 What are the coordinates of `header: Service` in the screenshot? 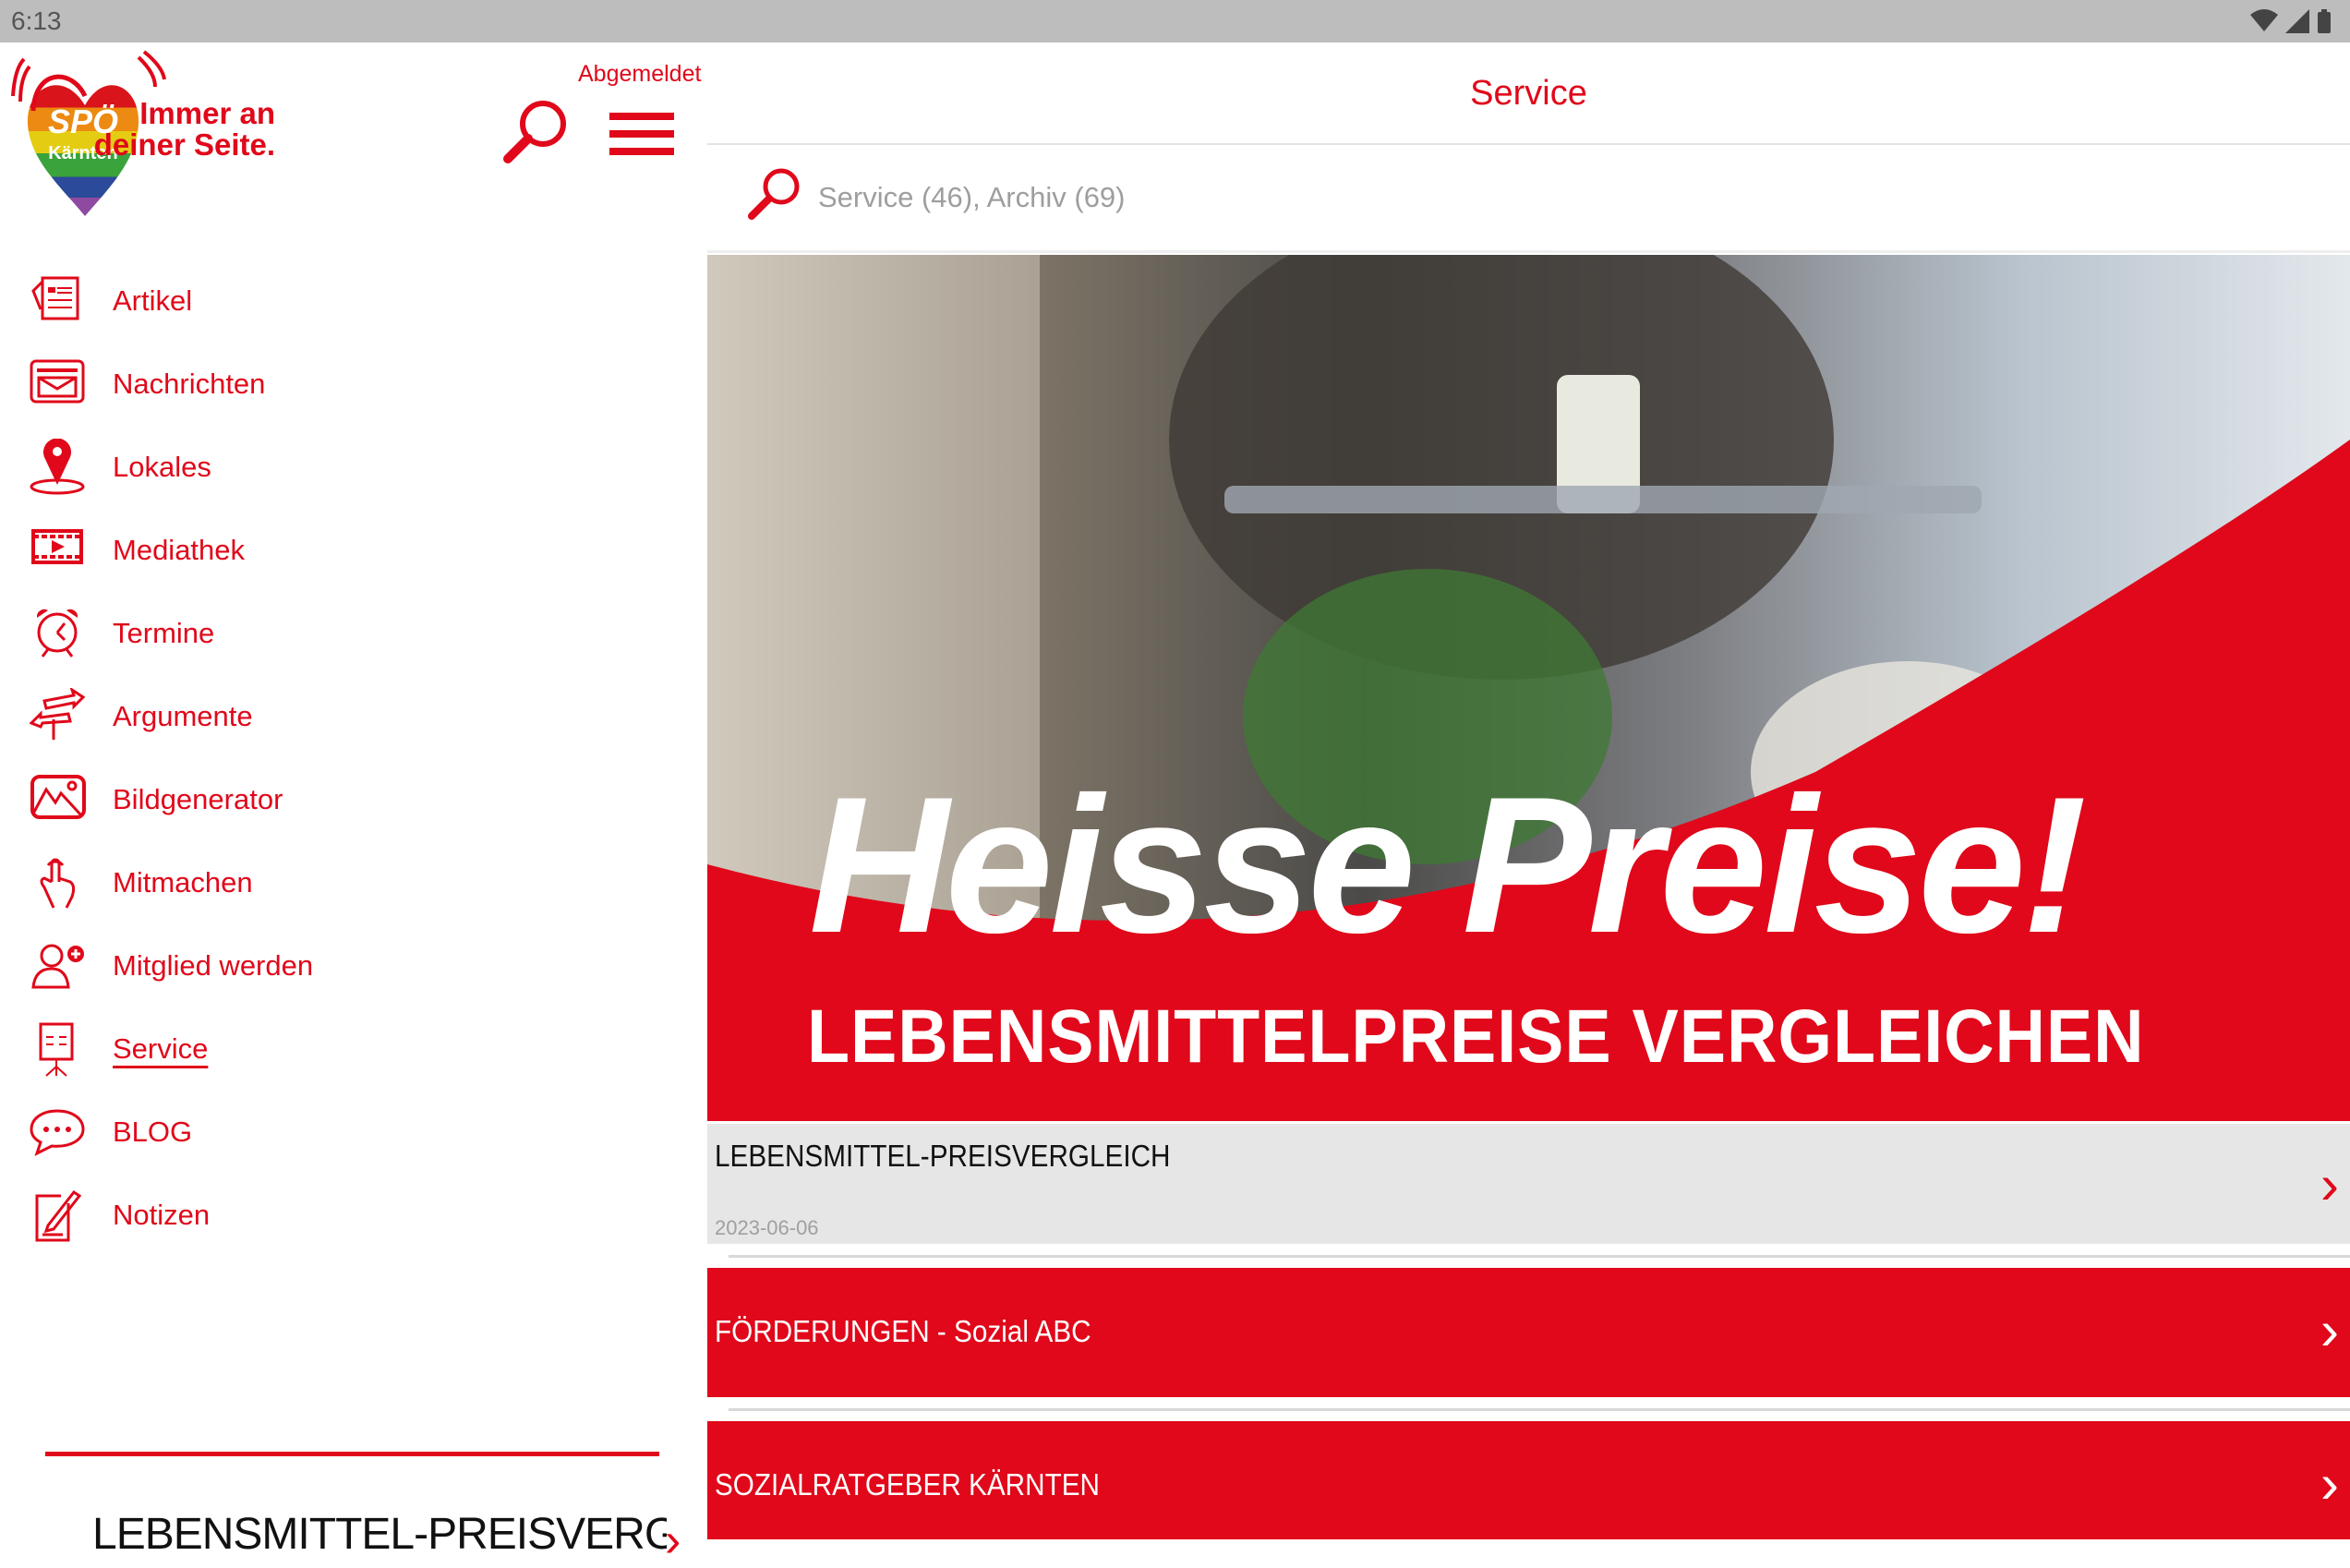 It's located at (1528, 94).